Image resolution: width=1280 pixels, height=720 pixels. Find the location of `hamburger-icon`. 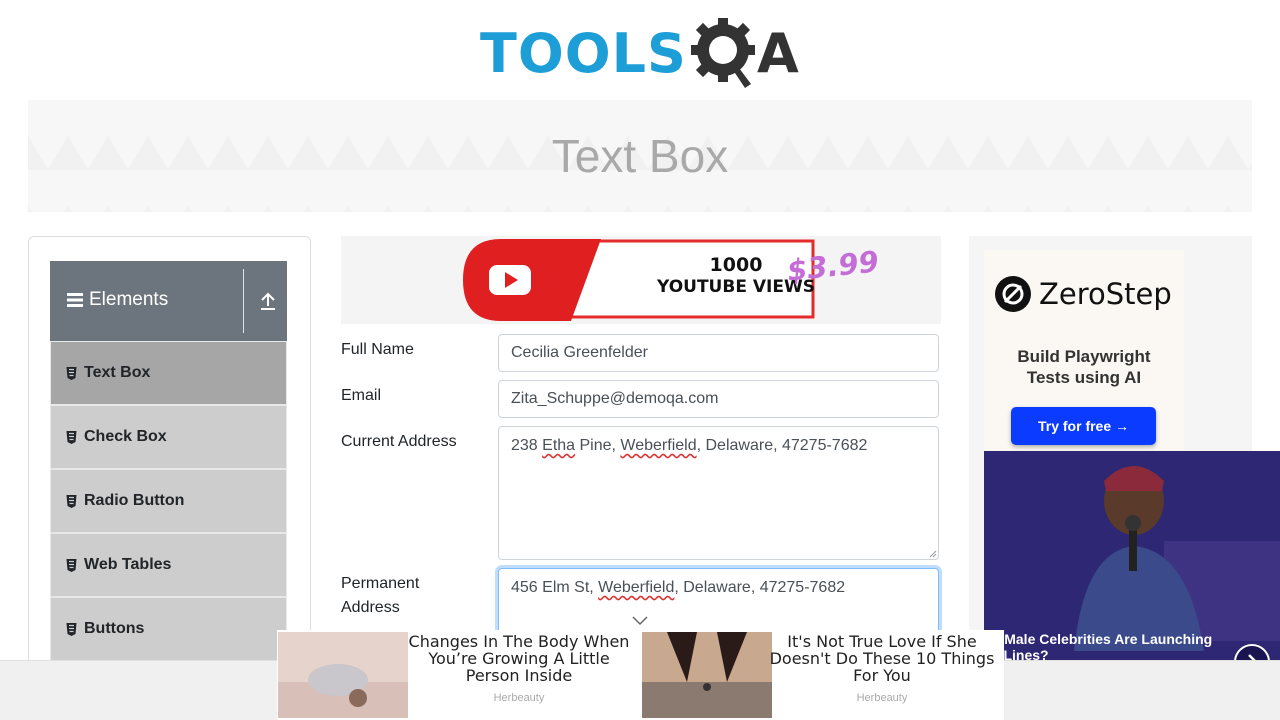

hamburger-icon is located at coordinates (75, 300).